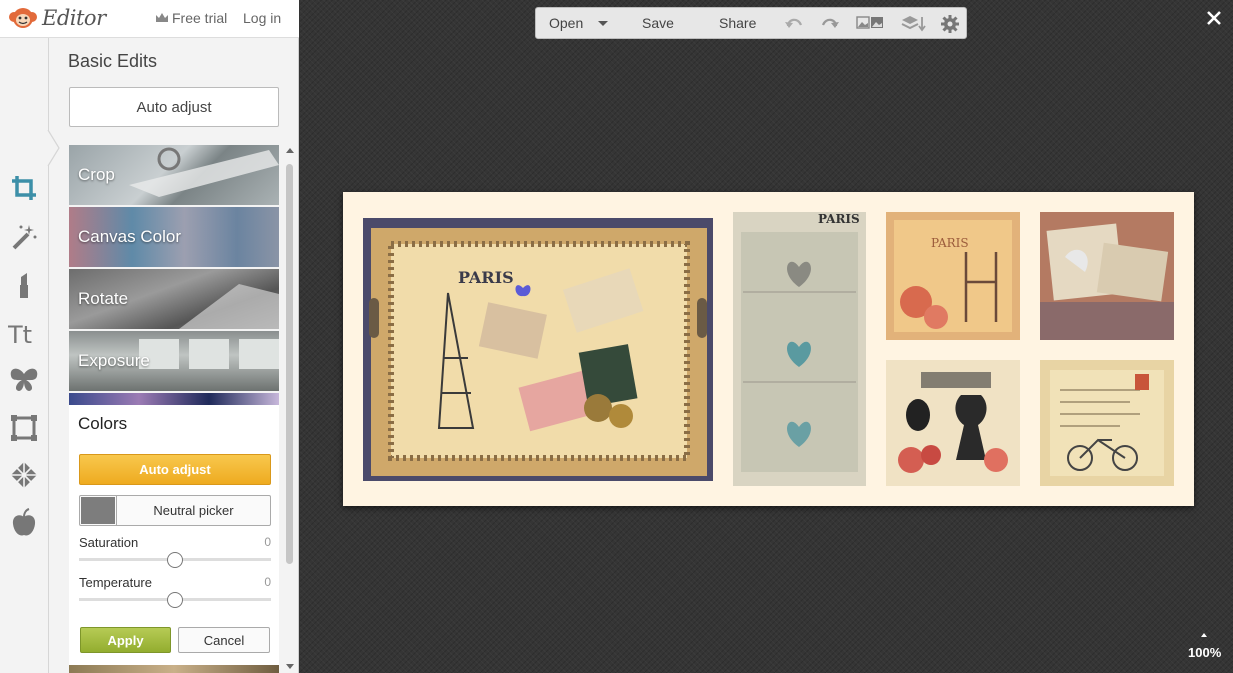 The width and height of the screenshot is (1233, 673). Describe the element at coordinates (24, 380) in the screenshot. I see `butterfly-icon` at that location.